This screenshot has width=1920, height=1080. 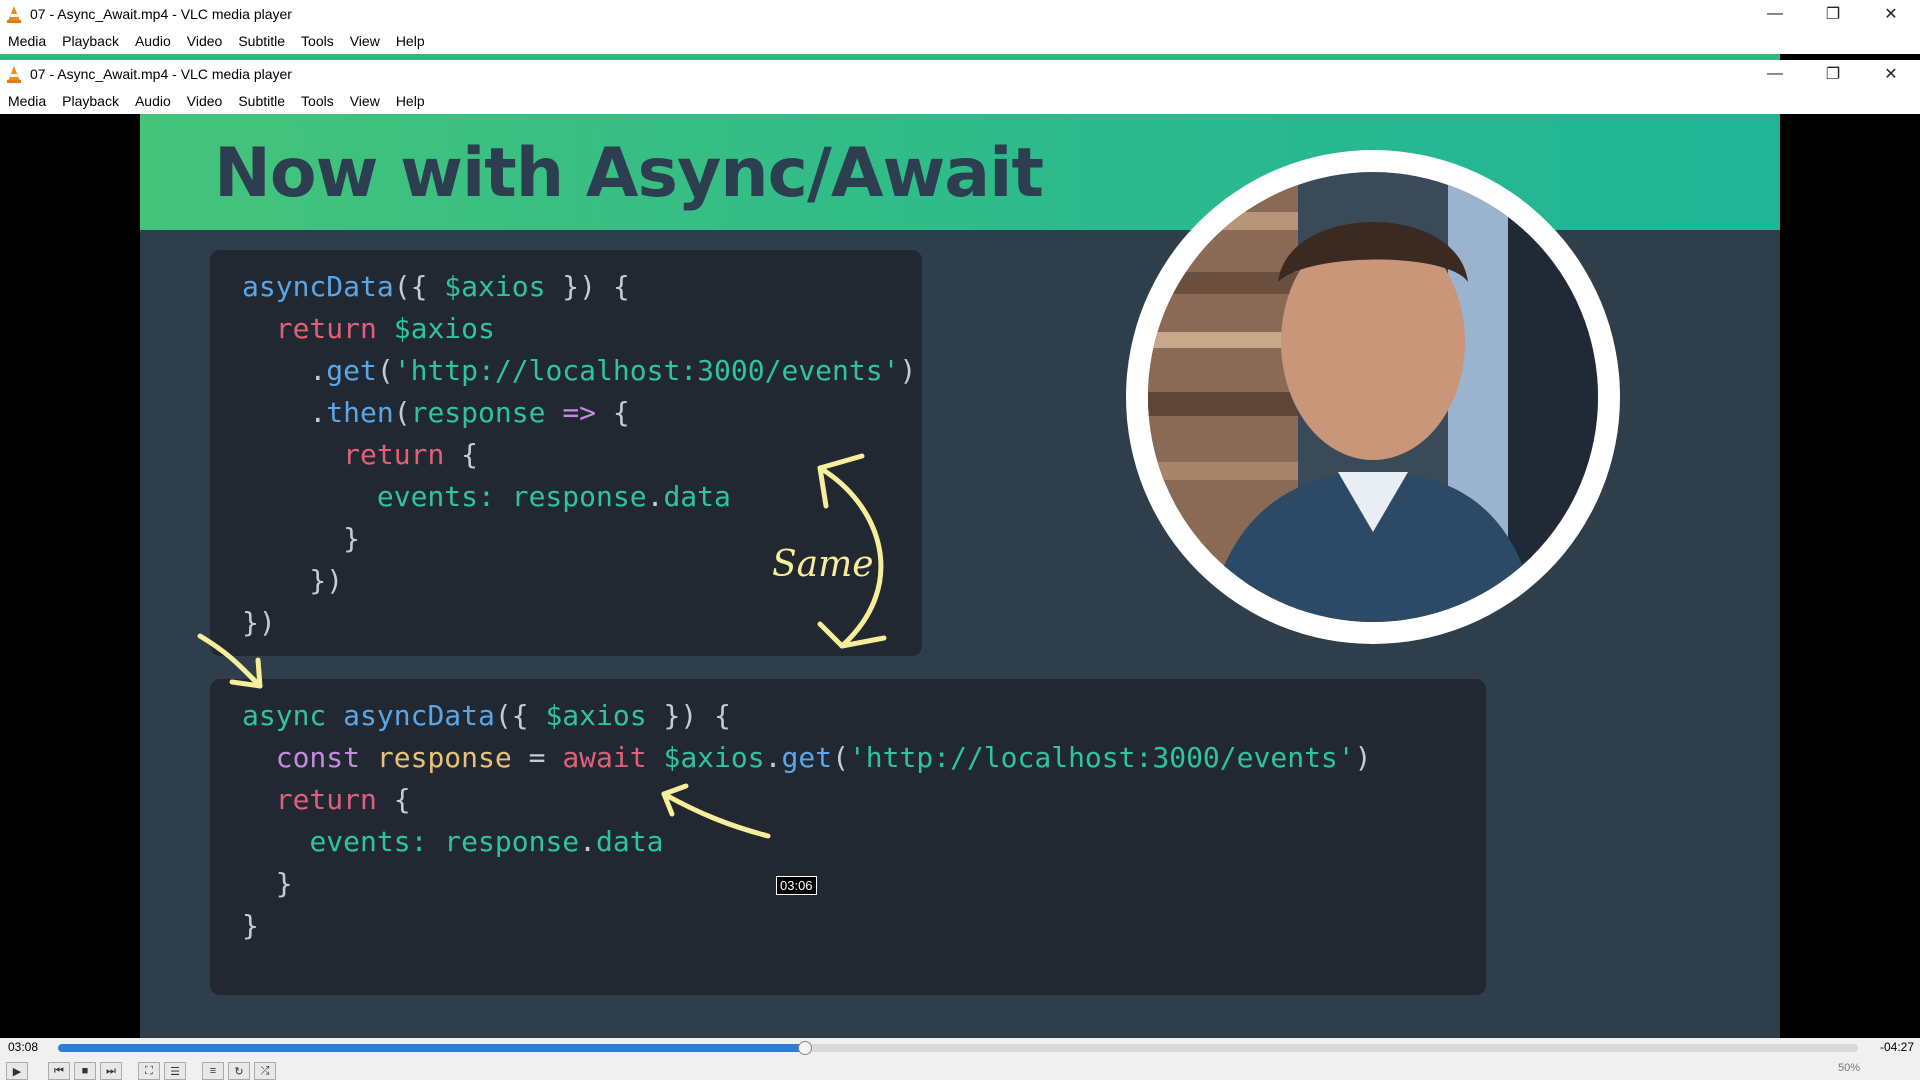 What do you see at coordinates (796, 885) in the screenshot?
I see `seek-time-tooltip: 03:06` at bounding box center [796, 885].